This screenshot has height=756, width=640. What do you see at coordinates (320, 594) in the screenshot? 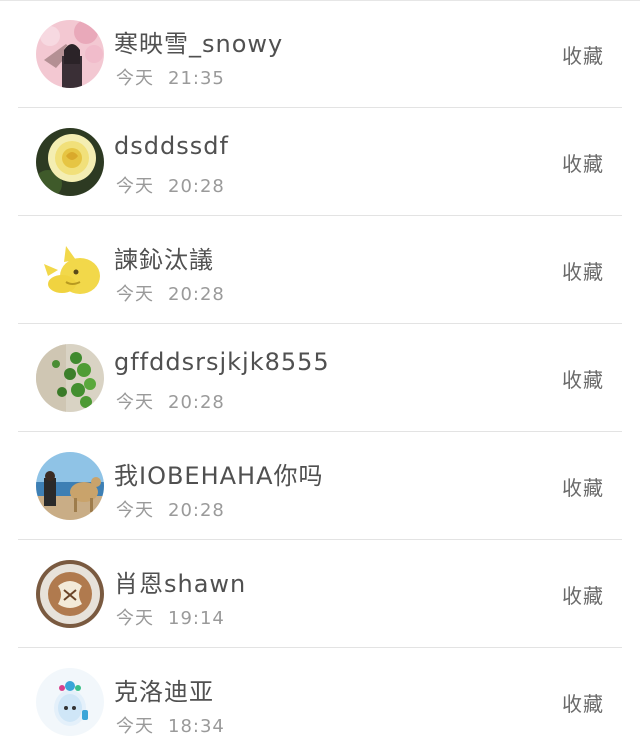
I see `list-item: 肖恩shawn 今天 19:14 收藏` at bounding box center [320, 594].